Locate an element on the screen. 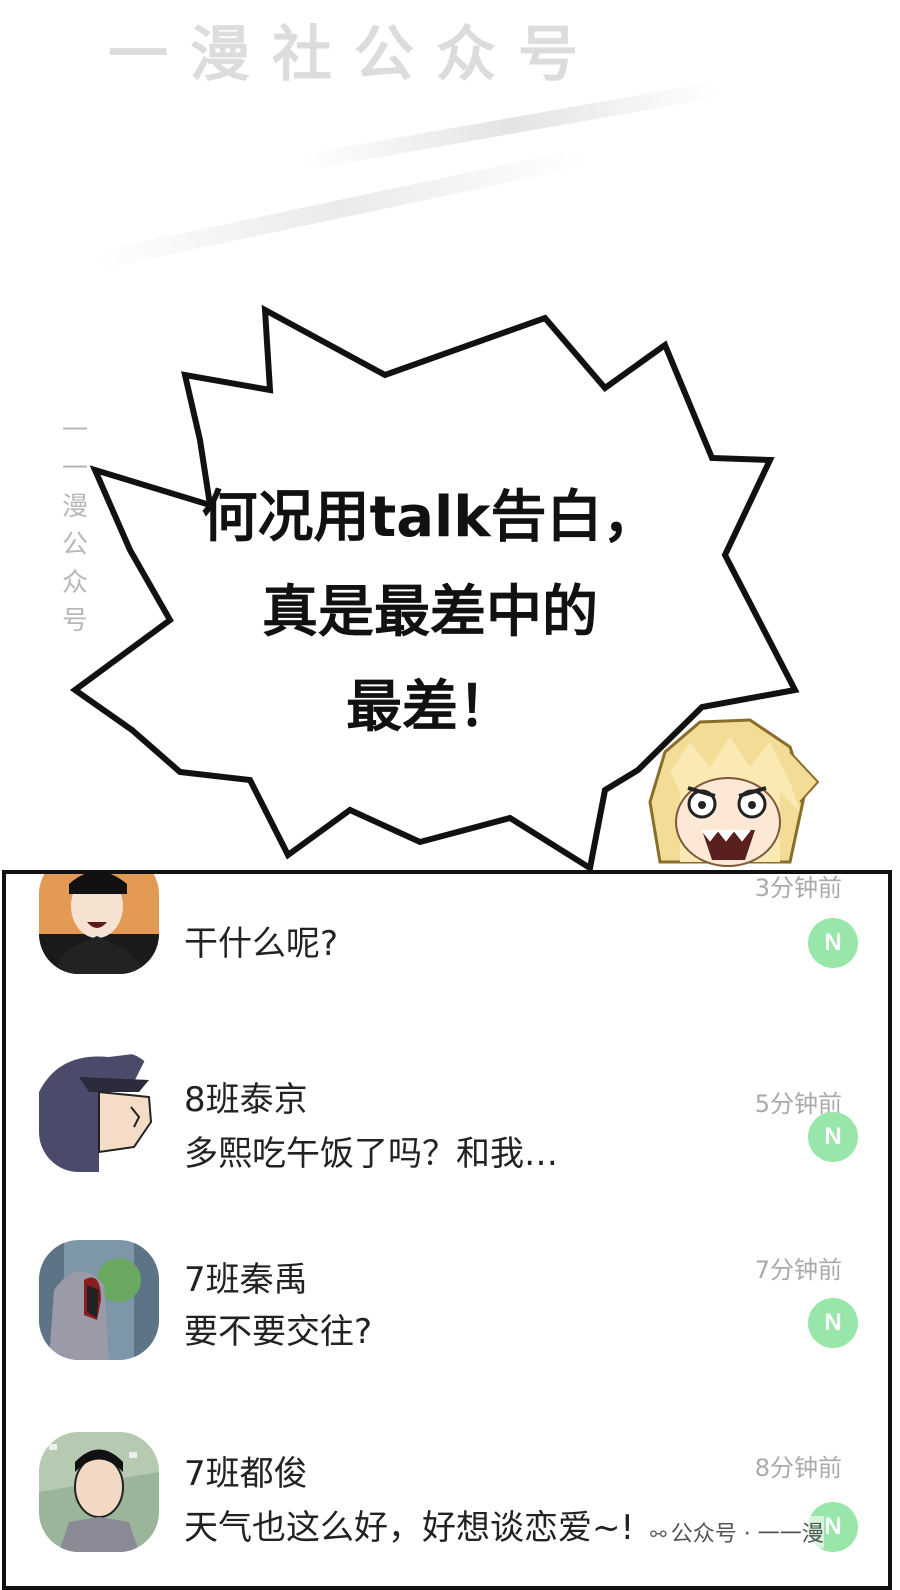  chat-list-item: 7班秦禹 要不要交往? 7分钟前 N is located at coordinates (447, 1309).